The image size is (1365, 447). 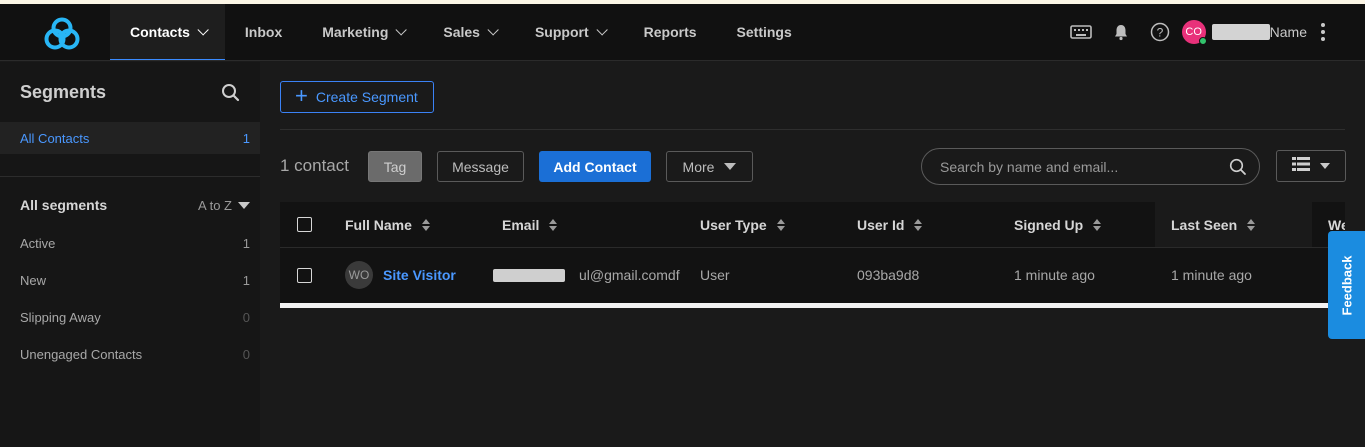 What do you see at coordinates (715, 275) in the screenshot?
I see `cell-user-type: User` at bounding box center [715, 275].